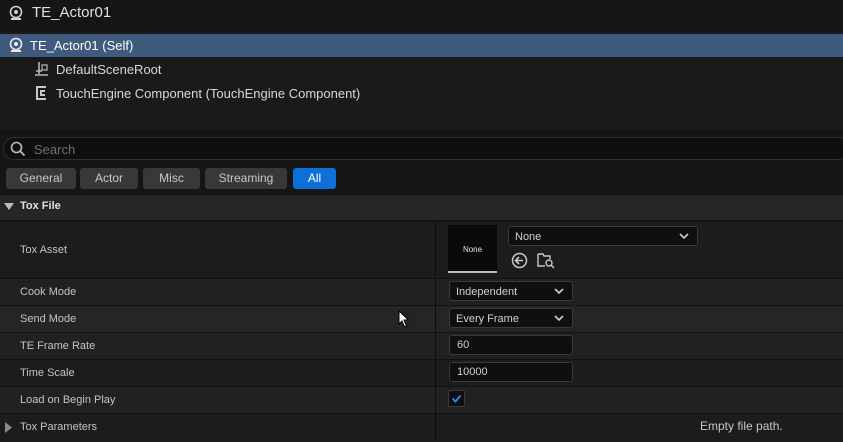 The height and width of the screenshot is (442, 843). I want to click on scene-root-icon, so click(41, 69).